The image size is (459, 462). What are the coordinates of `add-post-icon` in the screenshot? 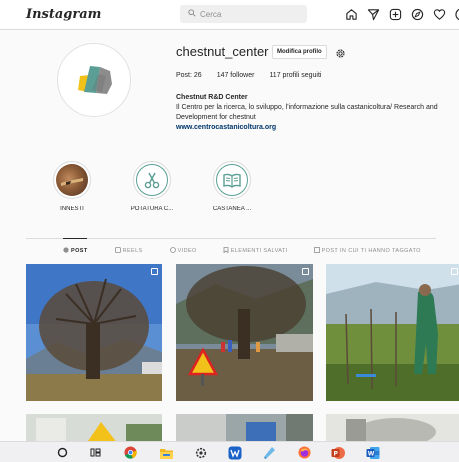 It's located at (395, 14).